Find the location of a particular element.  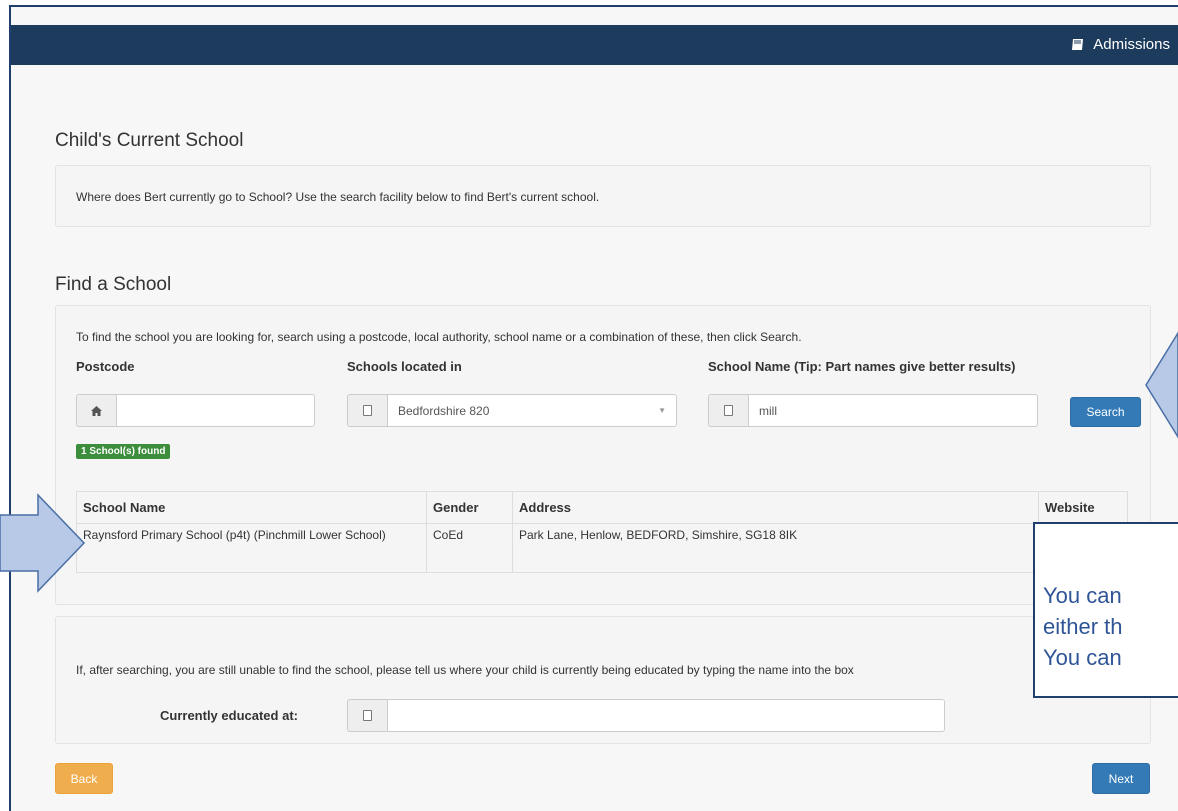

back-button: Back is located at coordinates (84, 778).